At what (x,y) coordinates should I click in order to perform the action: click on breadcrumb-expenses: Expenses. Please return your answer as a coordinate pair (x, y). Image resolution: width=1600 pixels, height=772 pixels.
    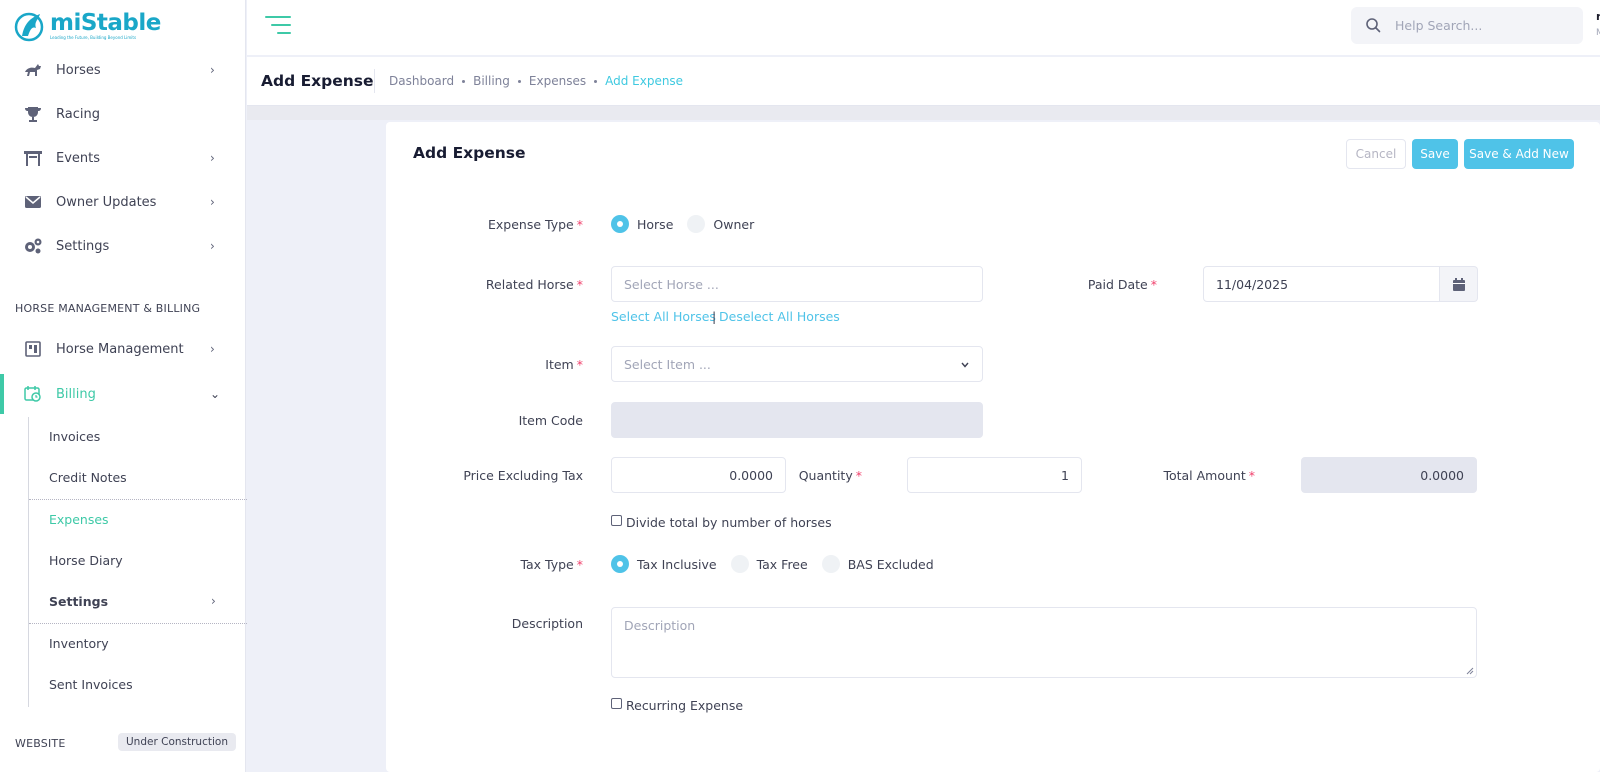
    Looking at the image, I should click on (557, 81).